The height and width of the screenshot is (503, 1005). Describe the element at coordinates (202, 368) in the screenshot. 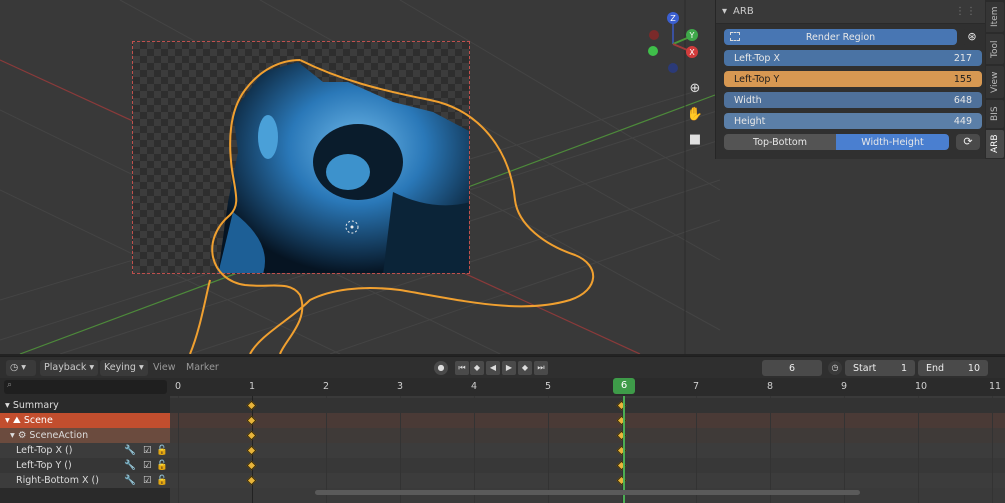

I see `marker-menu: Marker` at that location.